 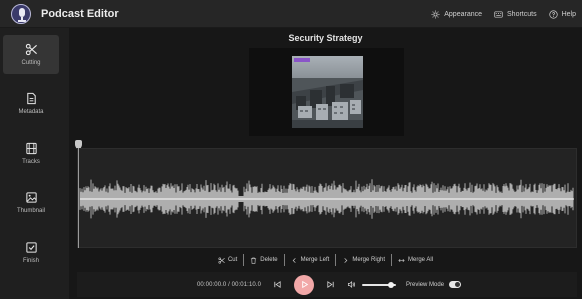 I want to click on delete-label: Delete, so click(x=269, y=260).